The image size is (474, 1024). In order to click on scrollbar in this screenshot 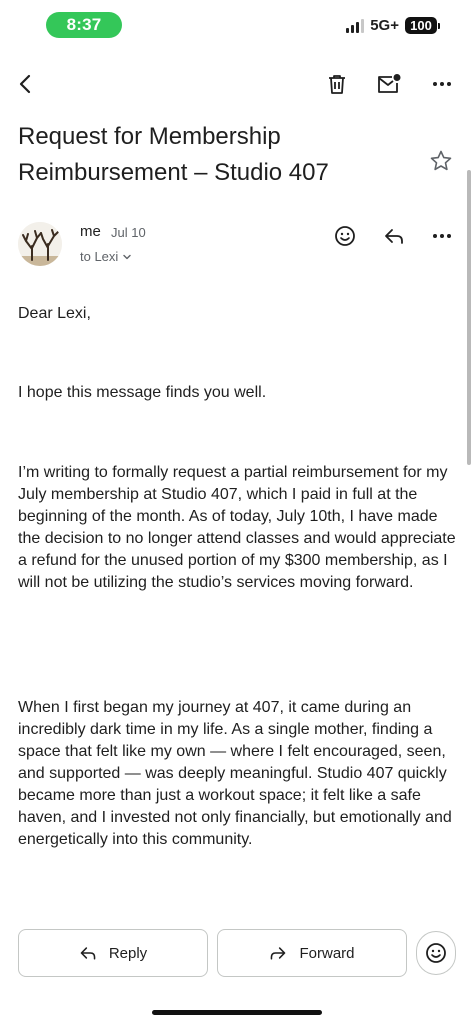, I will do `click(469, 317)`.